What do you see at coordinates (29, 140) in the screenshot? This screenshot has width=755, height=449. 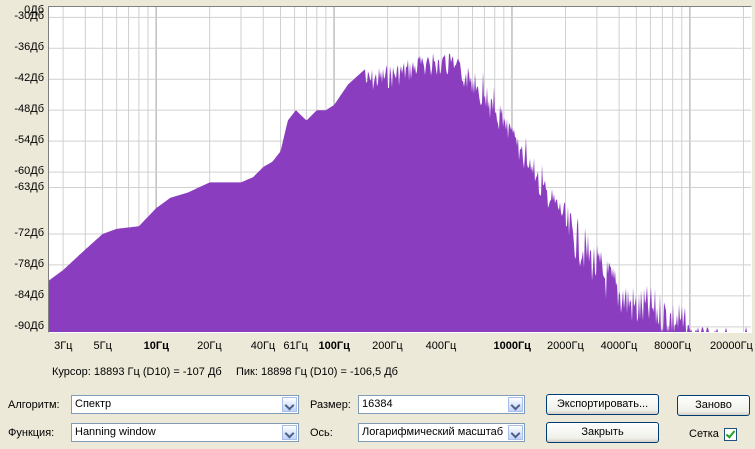 I see `y-tick-label: -54Дб` at bounding box center [29, 140].